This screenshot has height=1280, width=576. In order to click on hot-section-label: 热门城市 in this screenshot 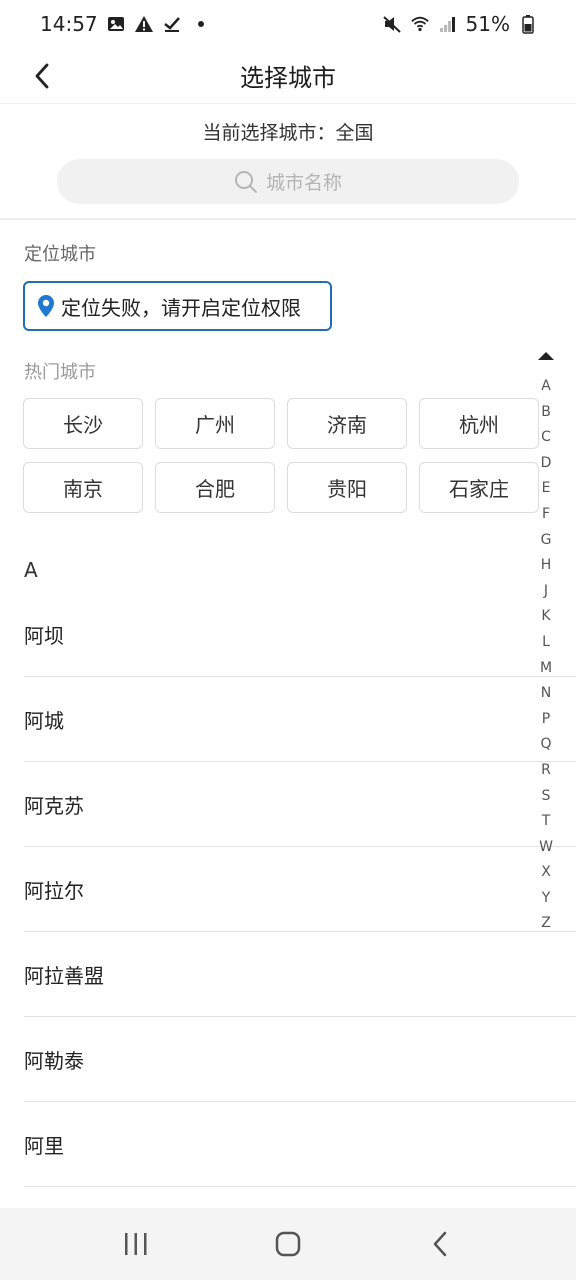, I will do `click(60, 372)`.